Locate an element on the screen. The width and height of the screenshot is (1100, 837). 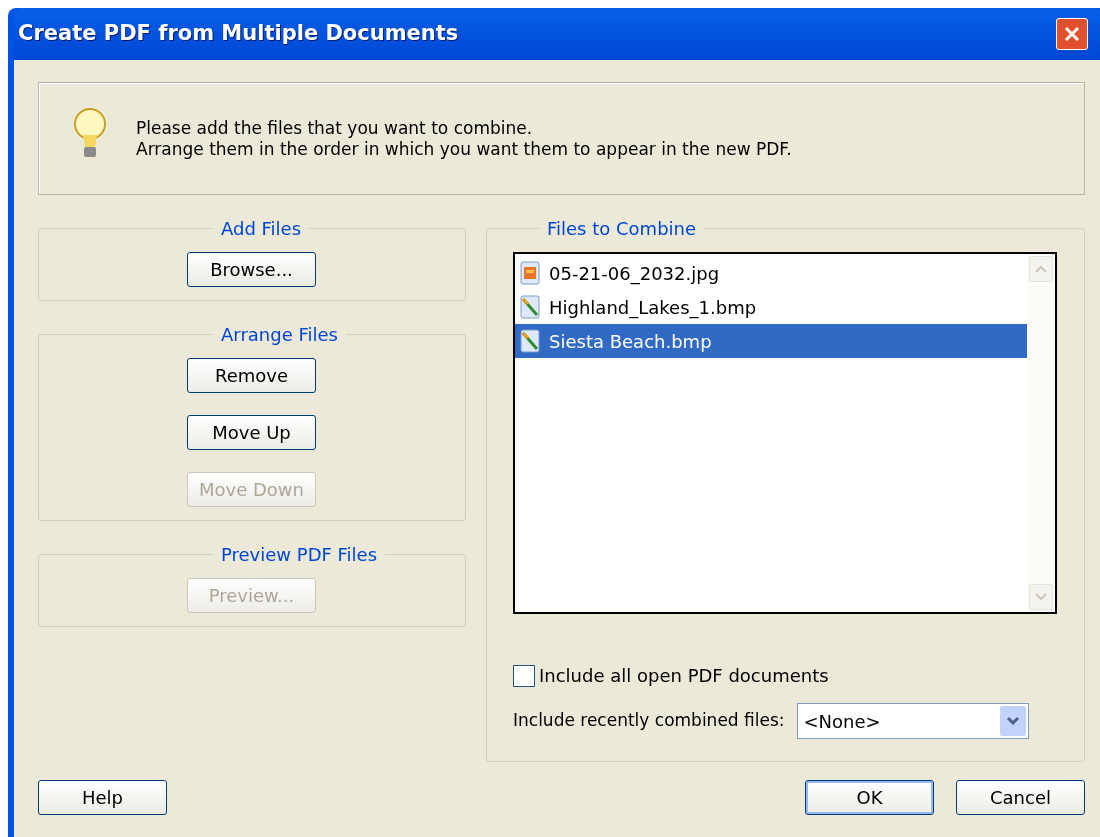
window-title: Create PDF from Multiple Documents is located at coordinates (238, 34).